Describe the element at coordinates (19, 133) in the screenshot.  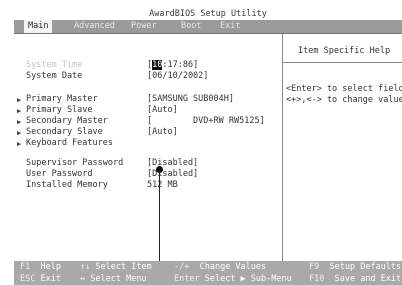
I see `secondary-slave-arrow-icon: ▶` at that location.